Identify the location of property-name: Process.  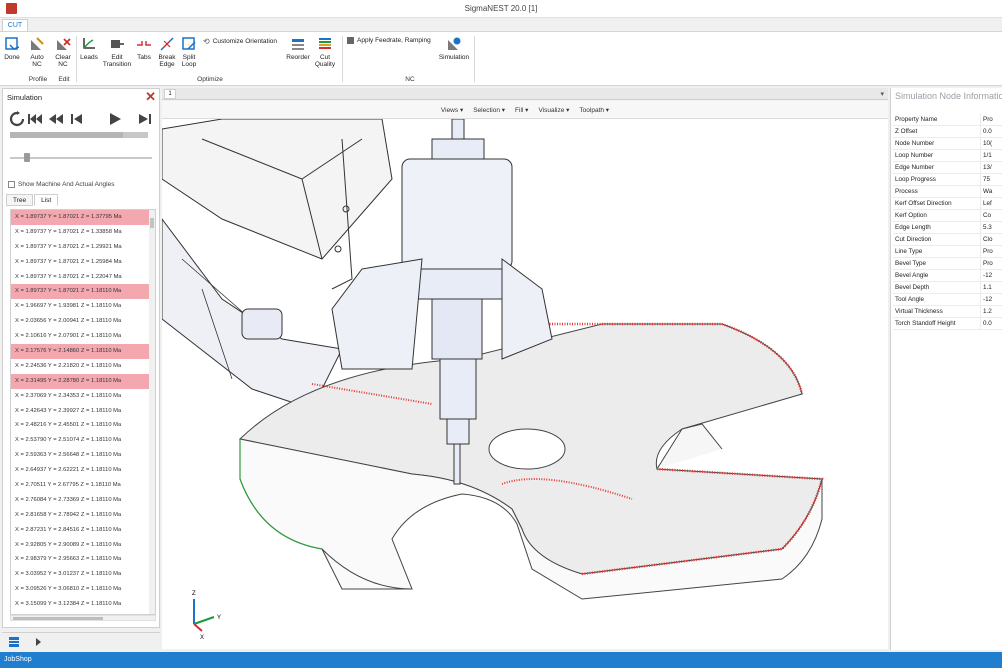
(937, 191).